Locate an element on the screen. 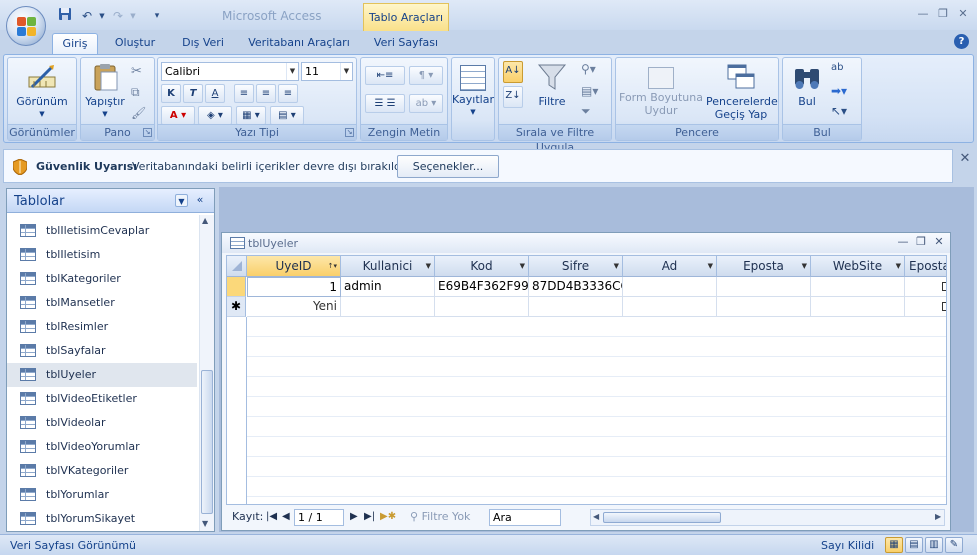  column-header-eposta-2: Eposta is located at coordinates (925, 266).